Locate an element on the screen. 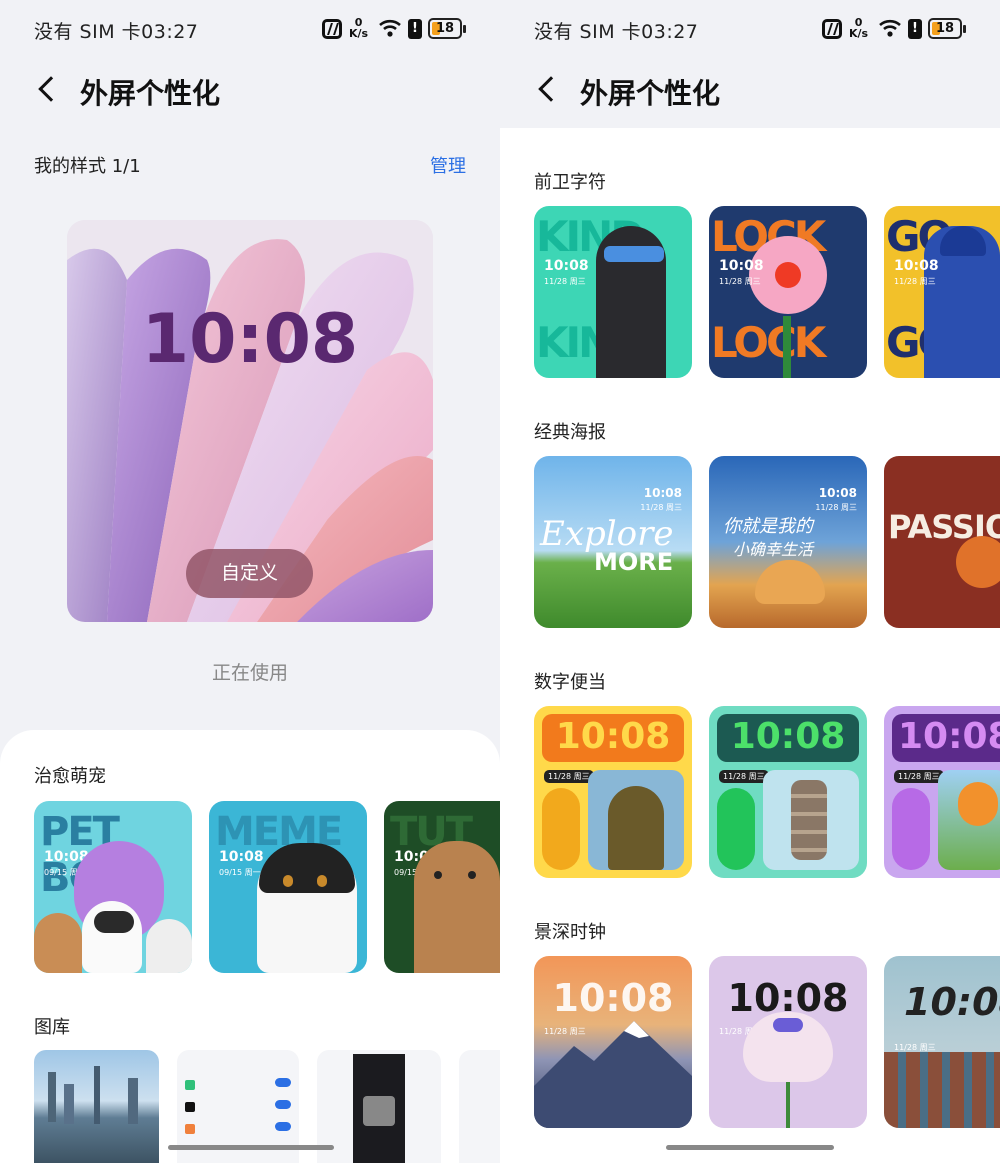 This screenshot has height=1163, width=1000. otter-figure is located at coordinates (457, 907).